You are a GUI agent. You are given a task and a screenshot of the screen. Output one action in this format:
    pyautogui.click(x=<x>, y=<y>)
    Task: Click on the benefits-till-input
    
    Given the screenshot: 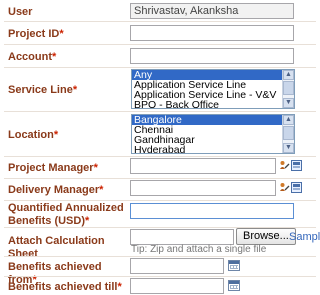 What is the action you would take?
    pyautogui.click(x=177, y=286)
    